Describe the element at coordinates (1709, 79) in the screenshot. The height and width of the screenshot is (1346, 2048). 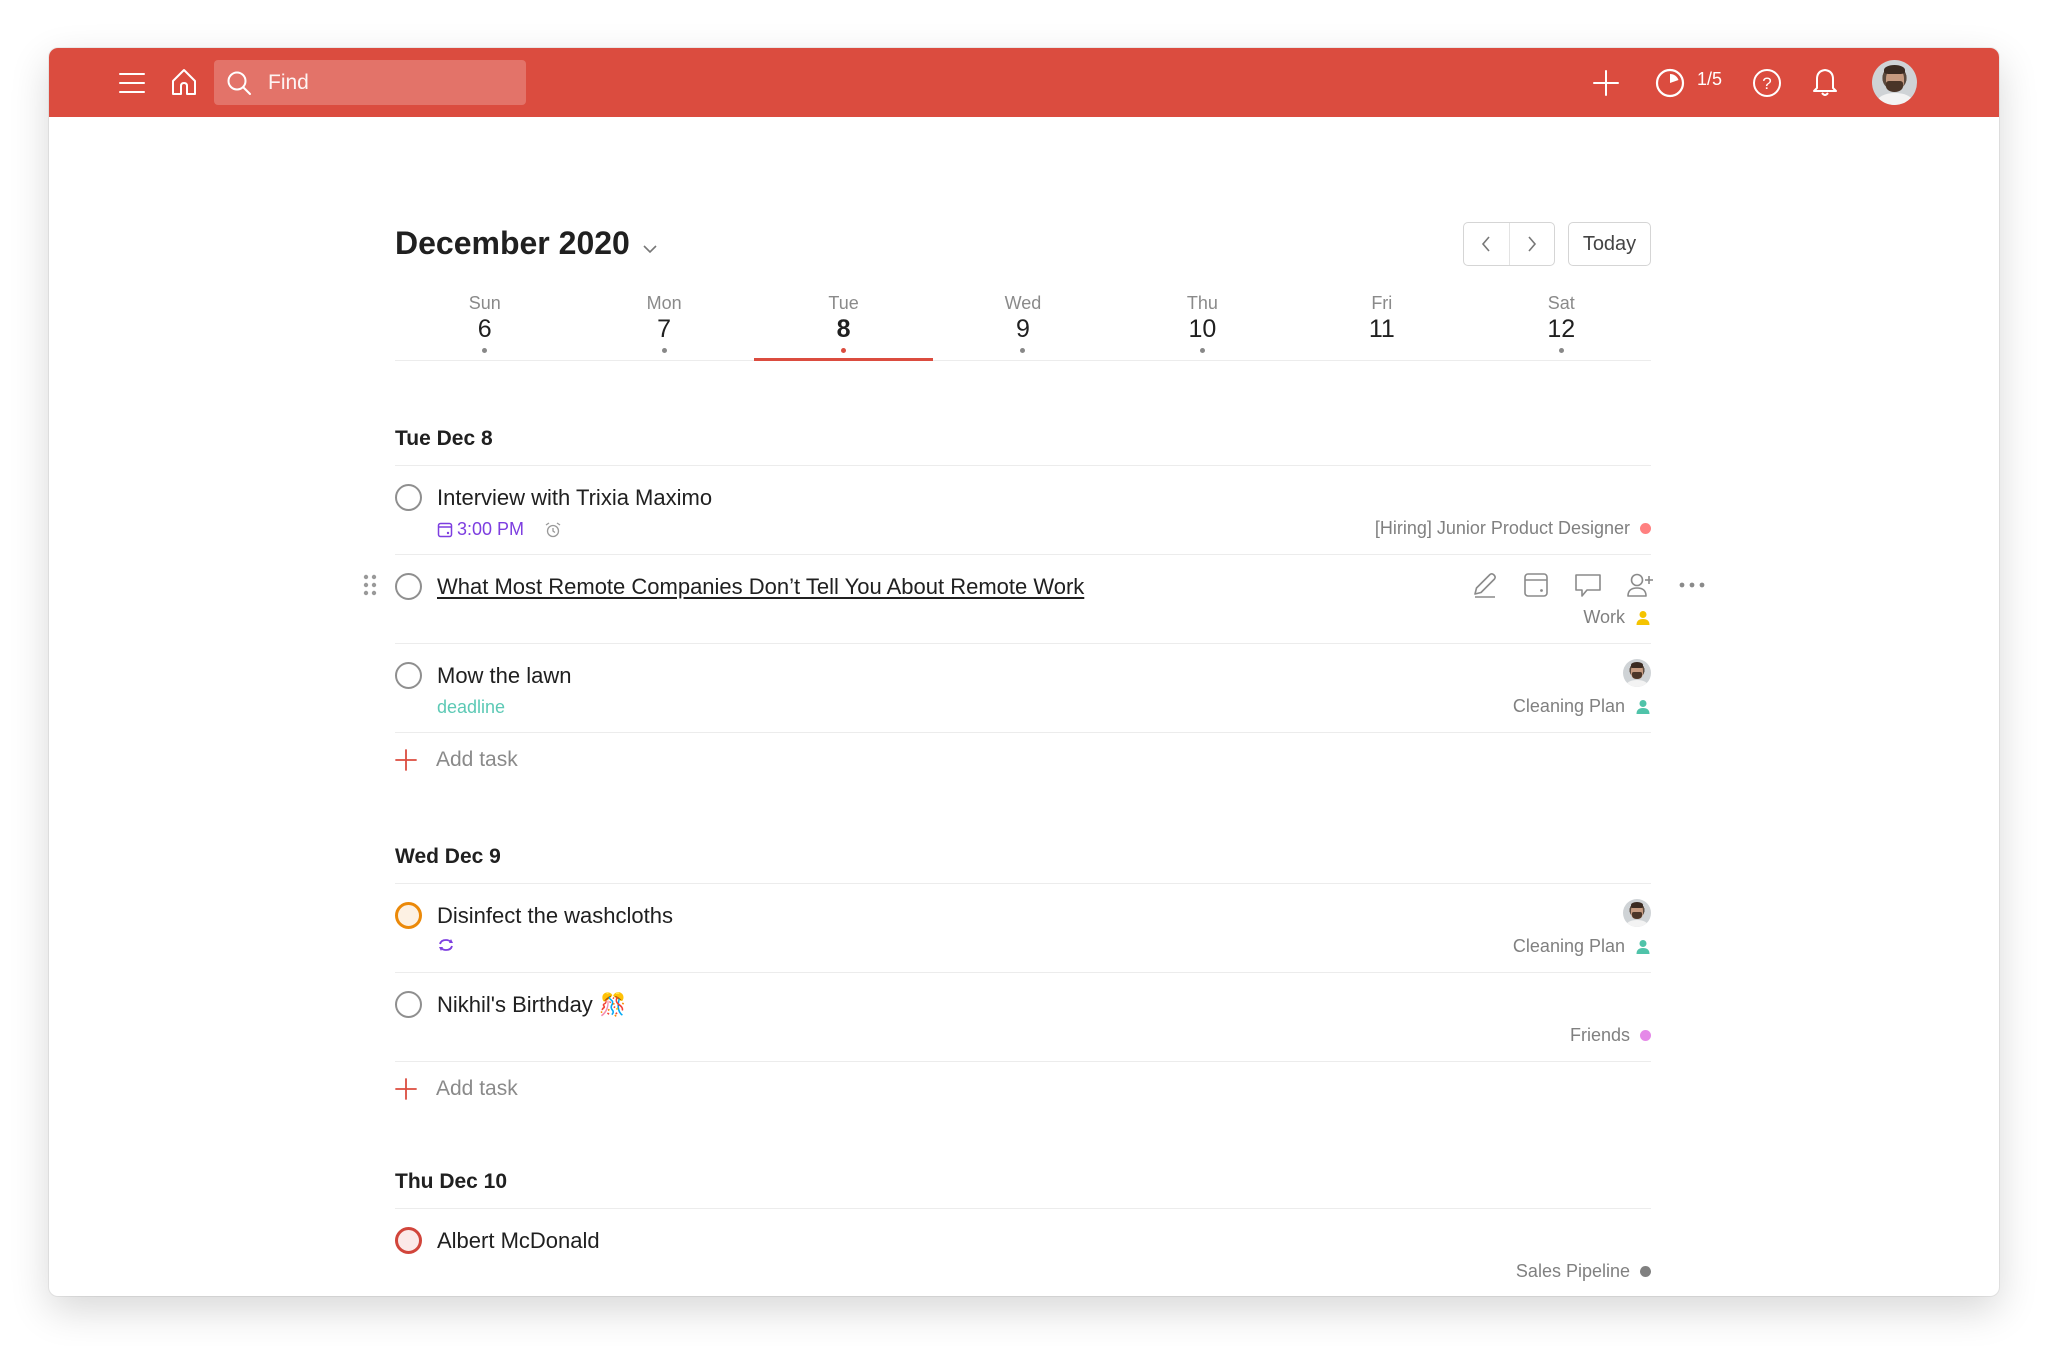
I see `karma-progress-label: 1/5` at that location.